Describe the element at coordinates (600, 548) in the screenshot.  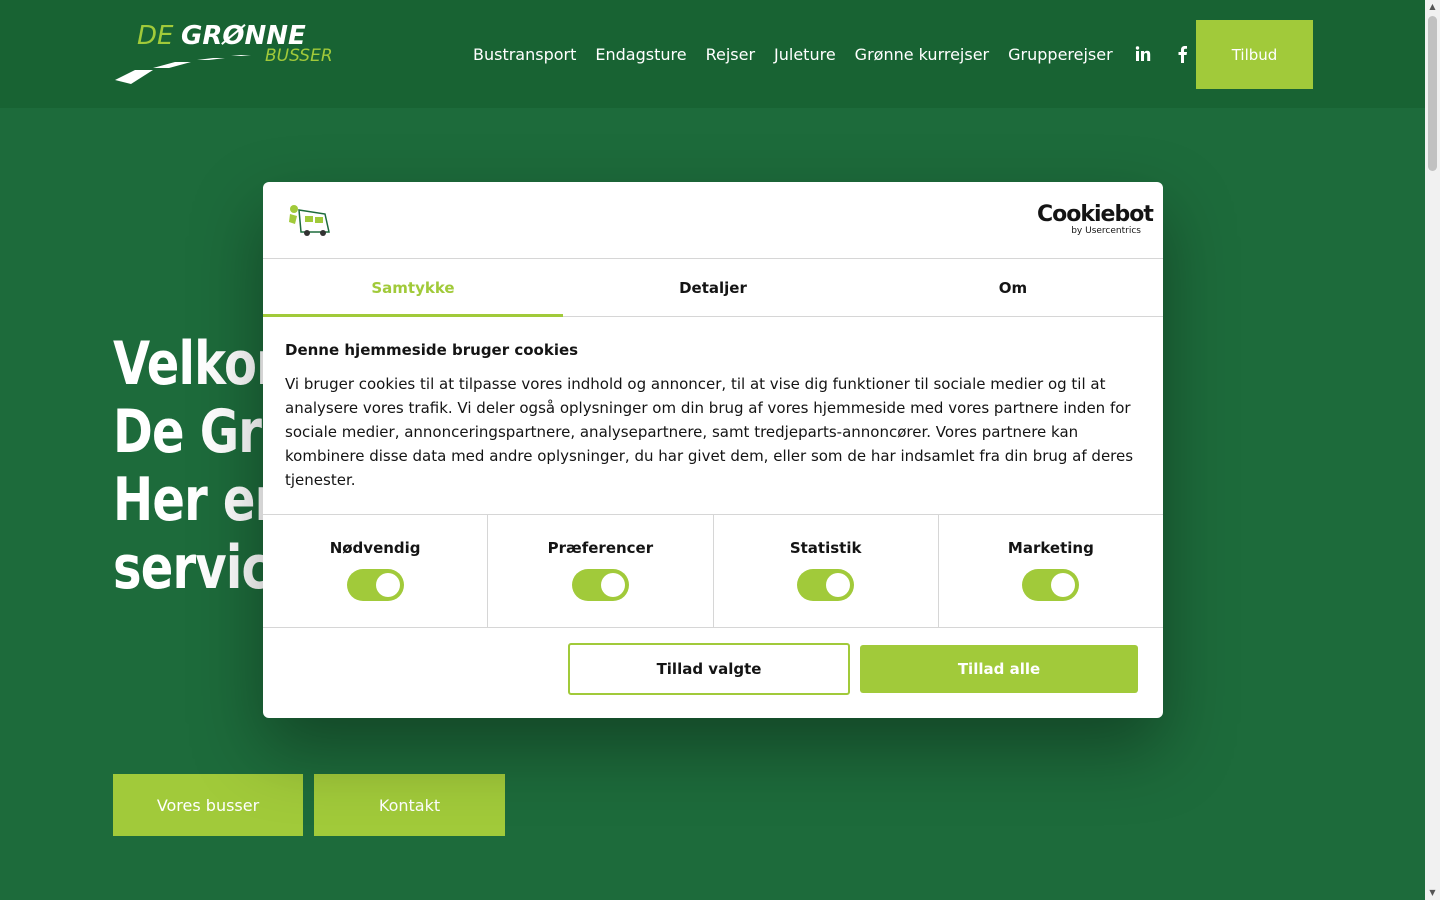
I see `toggle-label-praeferencer: Præferencer` at that location.